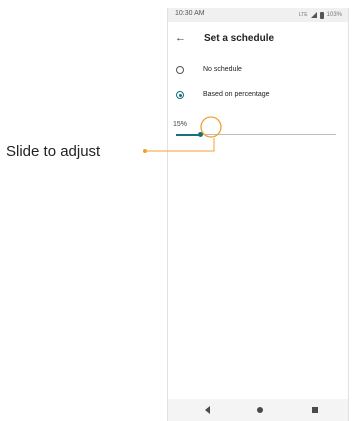 The image size is (352, 421). Describe the element at coordinates (188, 135) in the screenshot. I see `slider-track-active` at that location.